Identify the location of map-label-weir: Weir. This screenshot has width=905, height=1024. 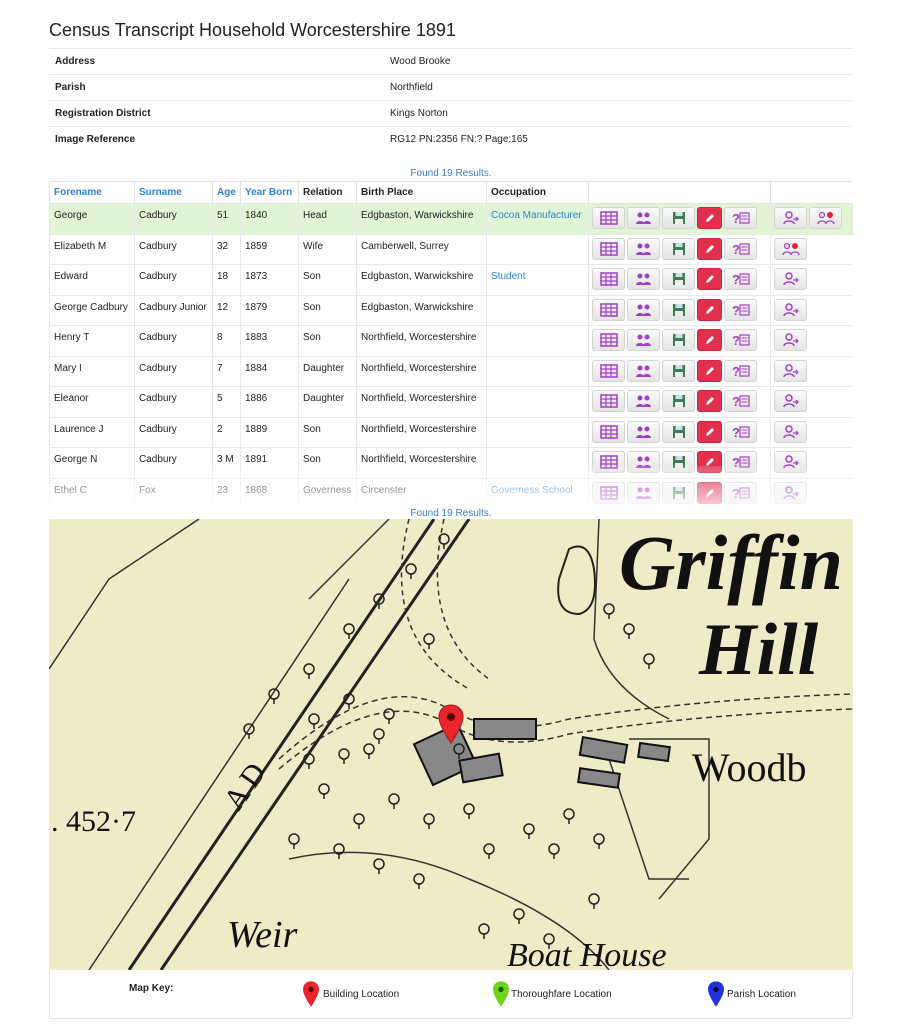
(262, 935).